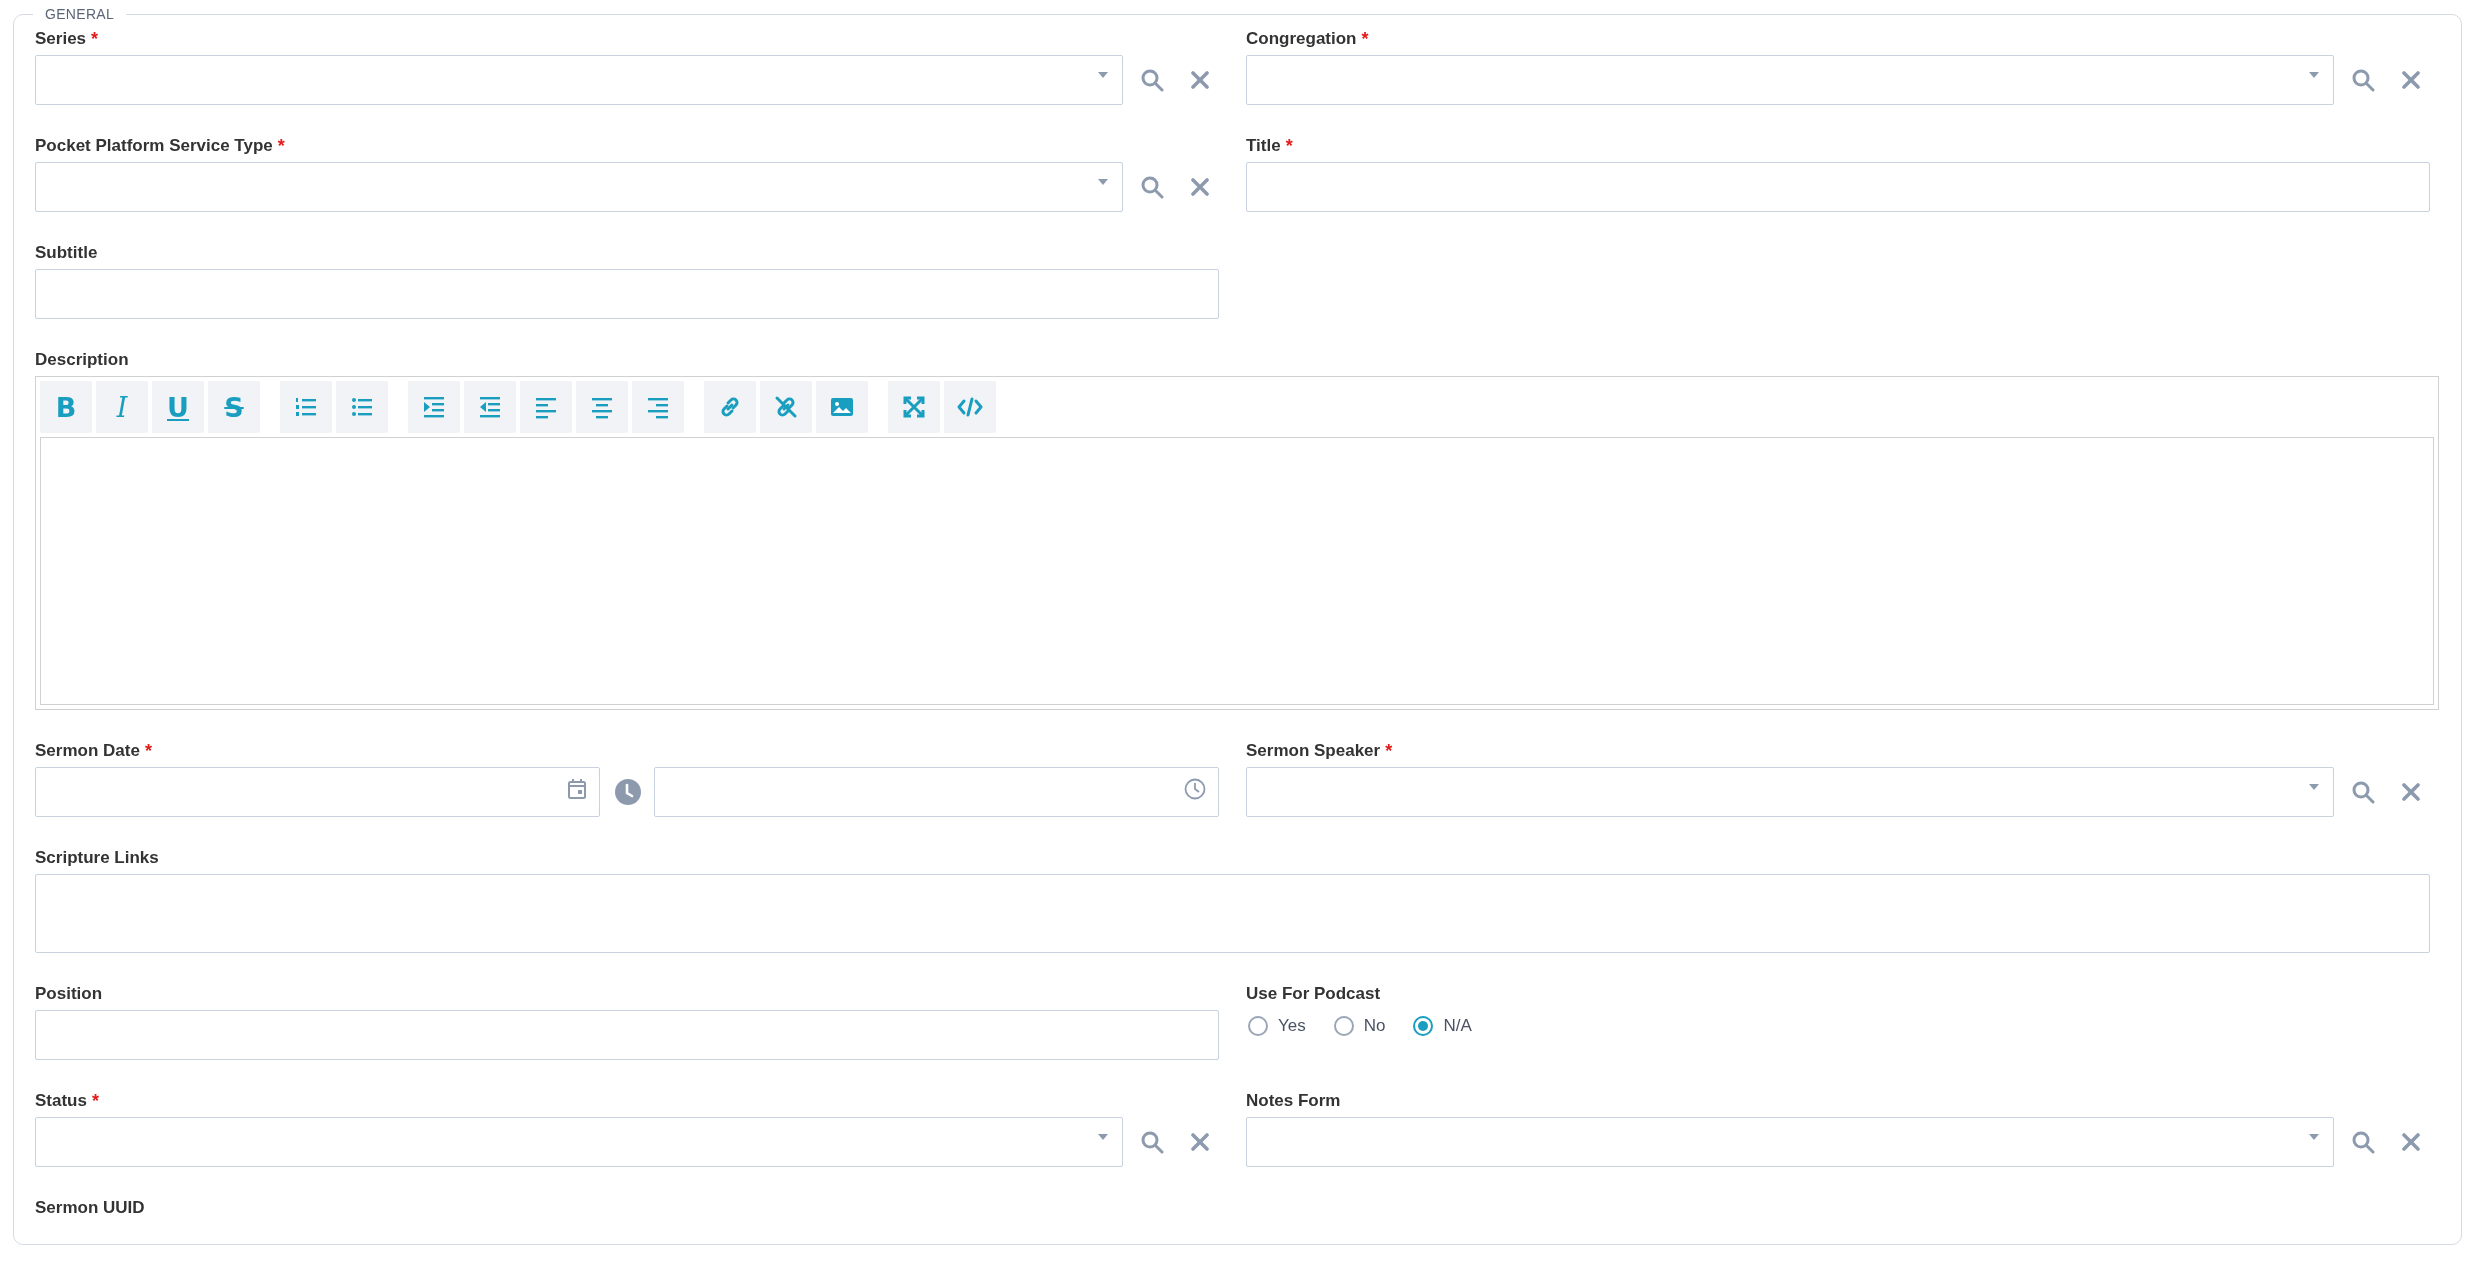 Image resolution: width=2478 pixels, height=1276 pixels. What do you see at coordinates (936, 792) in the screenshot?
I see `time-field` at bounding box center [936, 792].